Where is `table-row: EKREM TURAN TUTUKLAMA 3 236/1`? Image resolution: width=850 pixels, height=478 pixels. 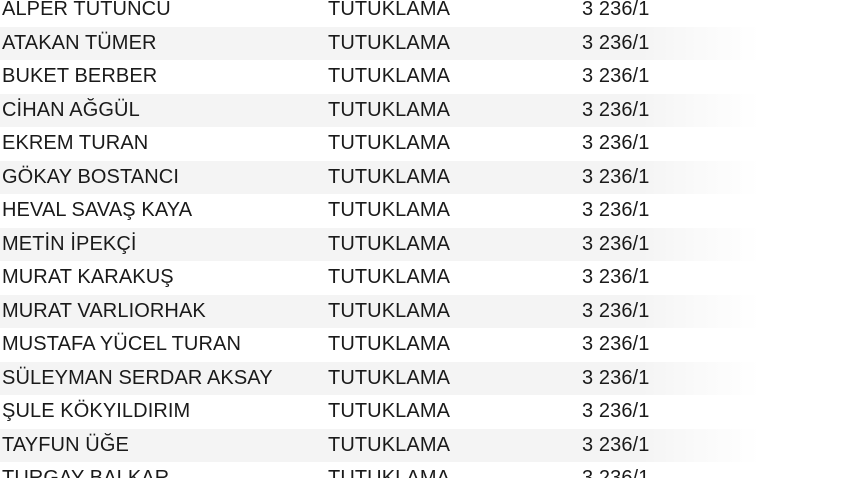 table-row: EKREM TURAN TUTUKLAMA 3 236/1 is located at coordinates (425, 144).